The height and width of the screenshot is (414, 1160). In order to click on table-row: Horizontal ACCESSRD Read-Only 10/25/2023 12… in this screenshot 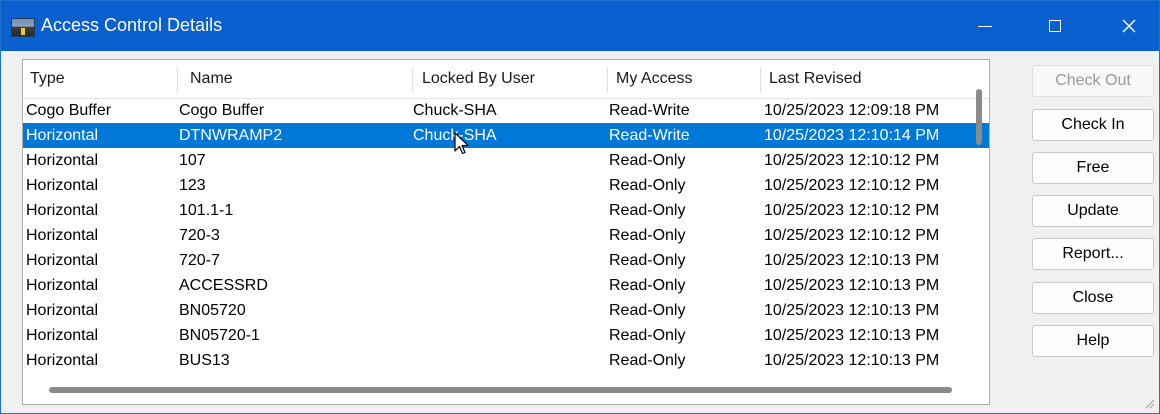, I will do `click(506, 285)`.